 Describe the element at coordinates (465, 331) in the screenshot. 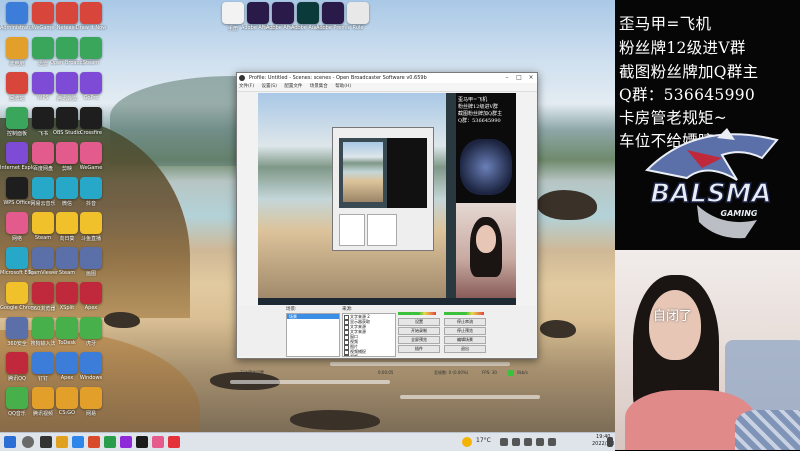

I see `stop-preview-button: 停止预览` at that location.